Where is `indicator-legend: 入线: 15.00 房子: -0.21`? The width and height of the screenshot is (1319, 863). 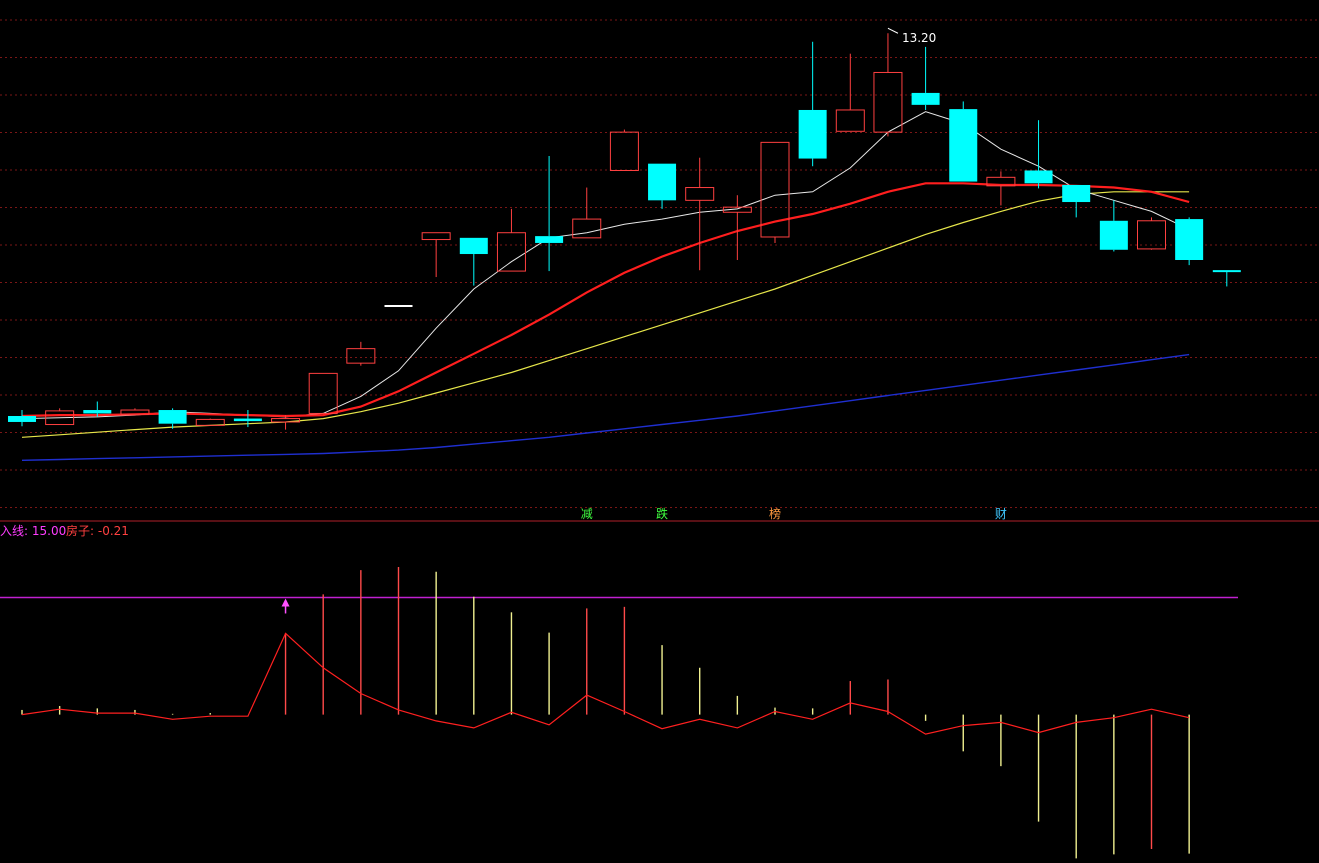
indicator-legend: 入线: 15.00 房子: -0.21 is located at coordinates (64, 530).